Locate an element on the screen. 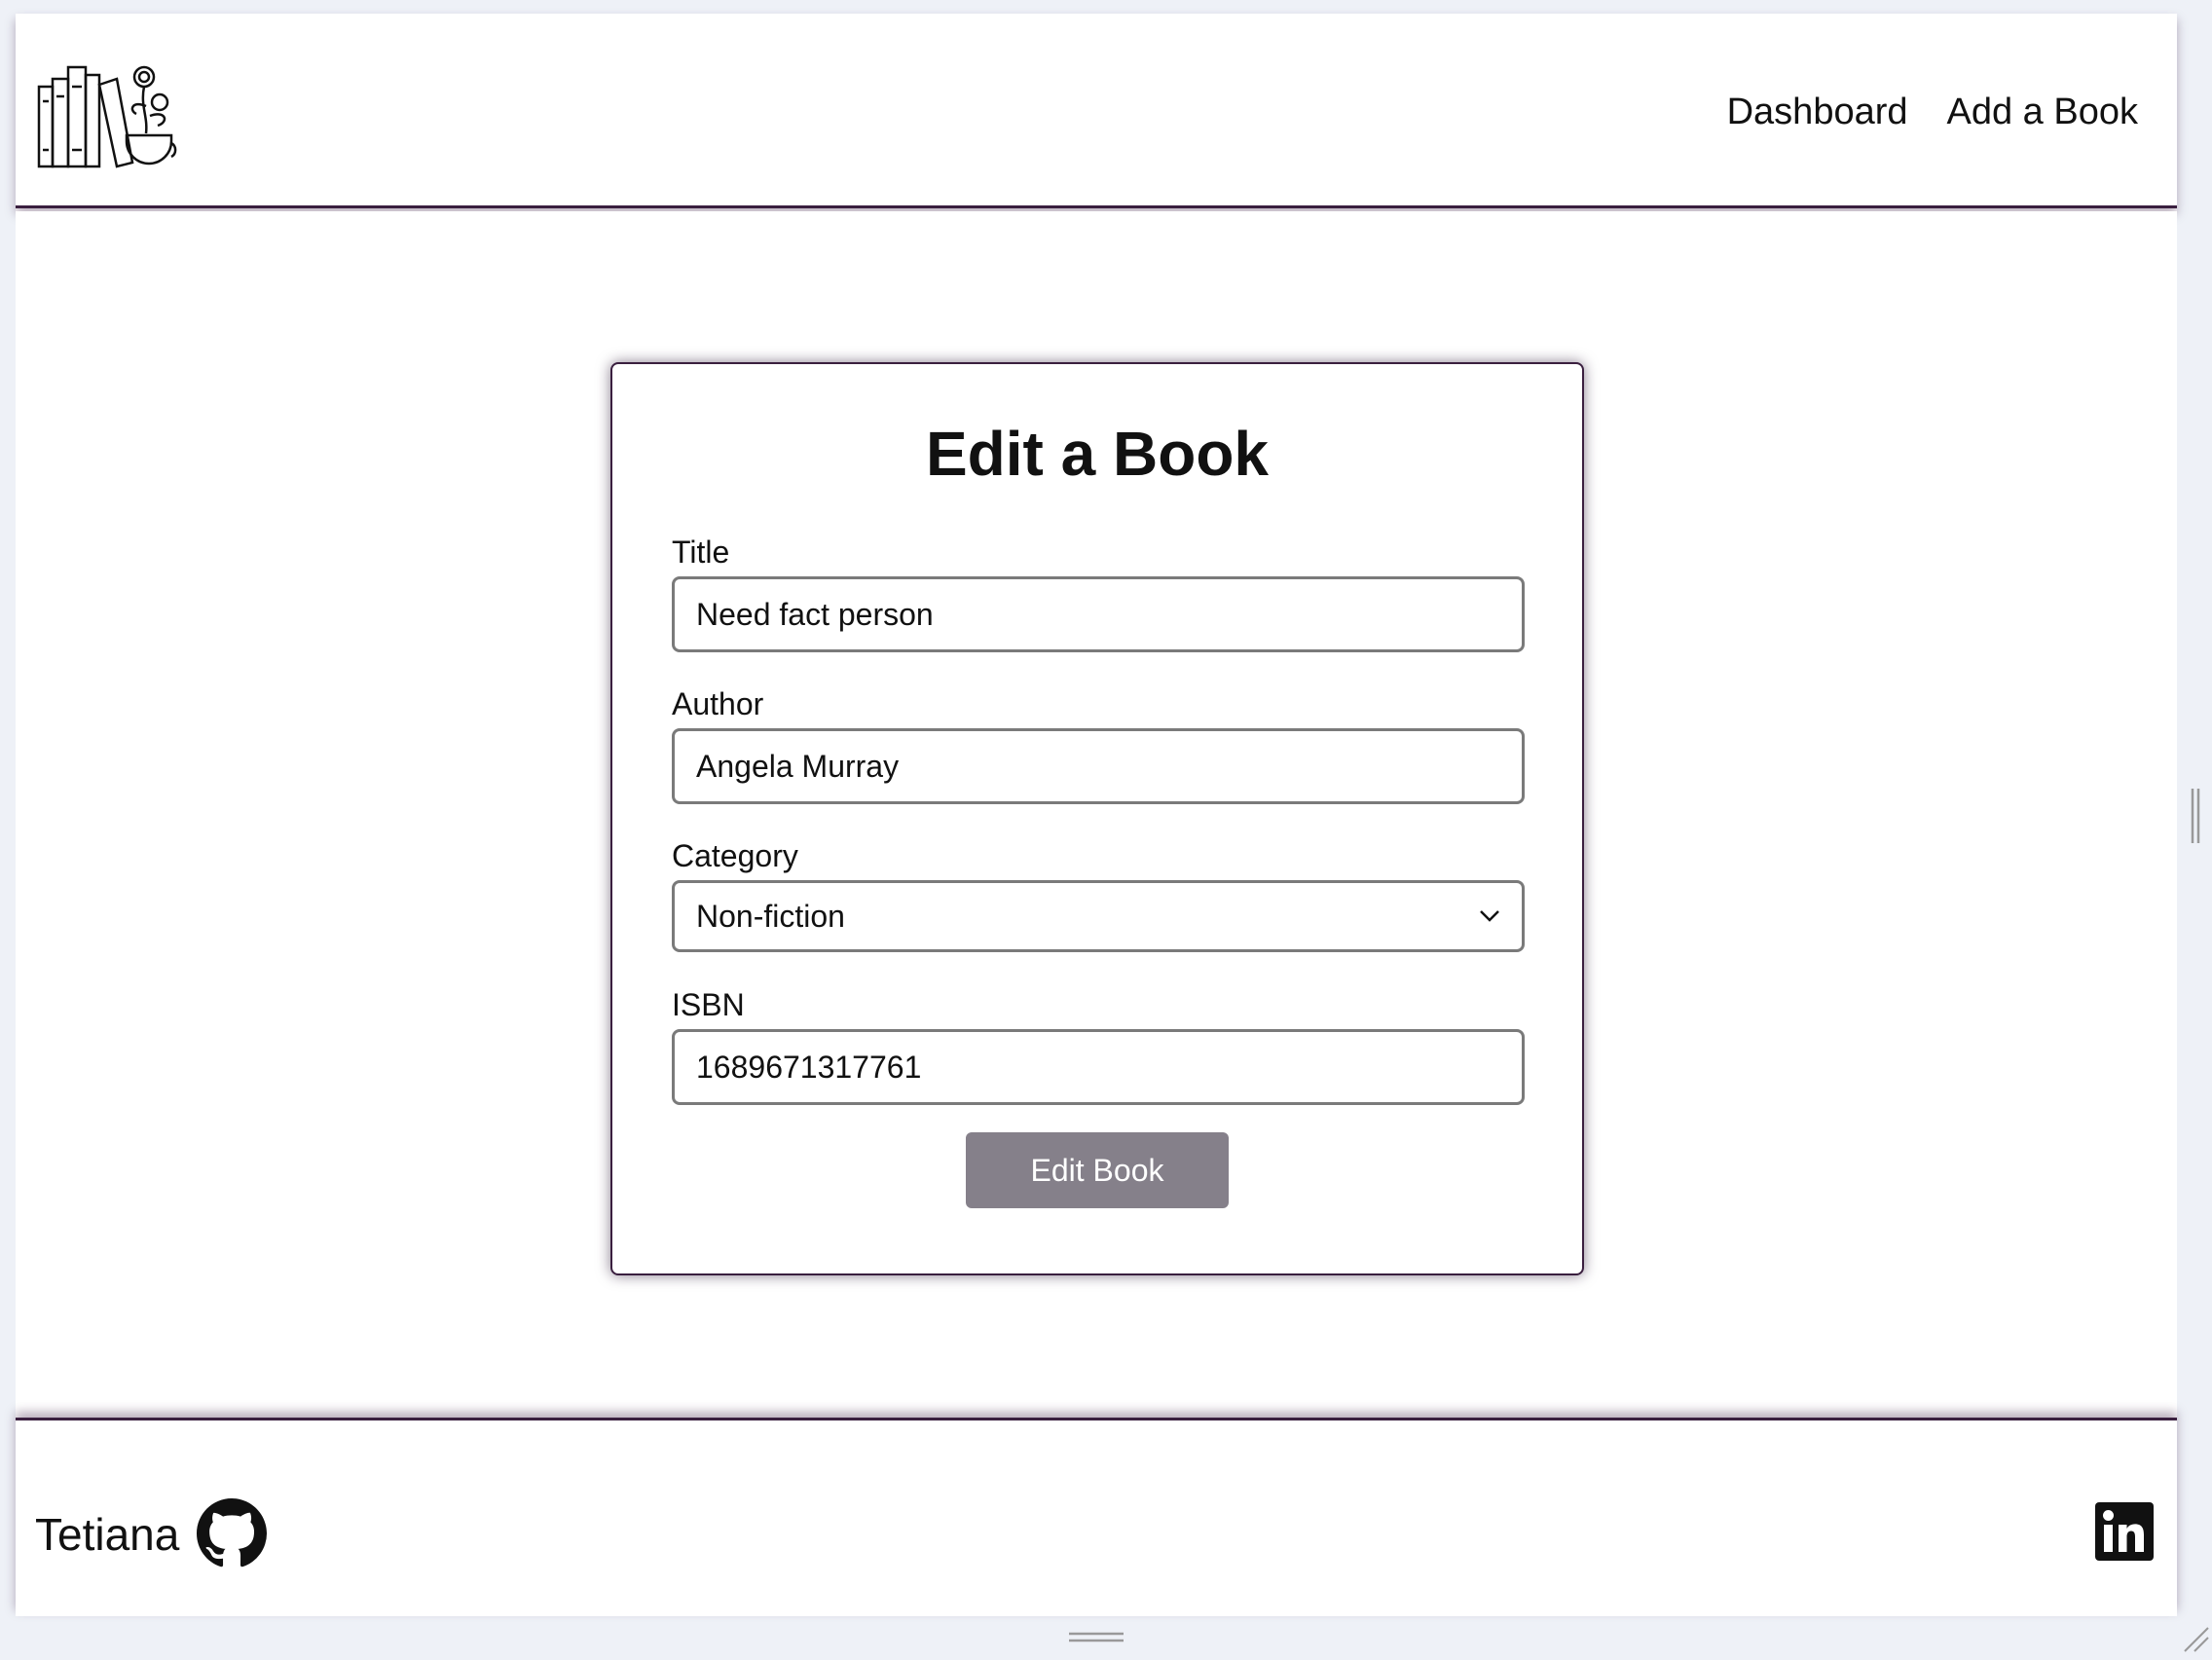  isbn-input is located at coordinates (1098, 1067).